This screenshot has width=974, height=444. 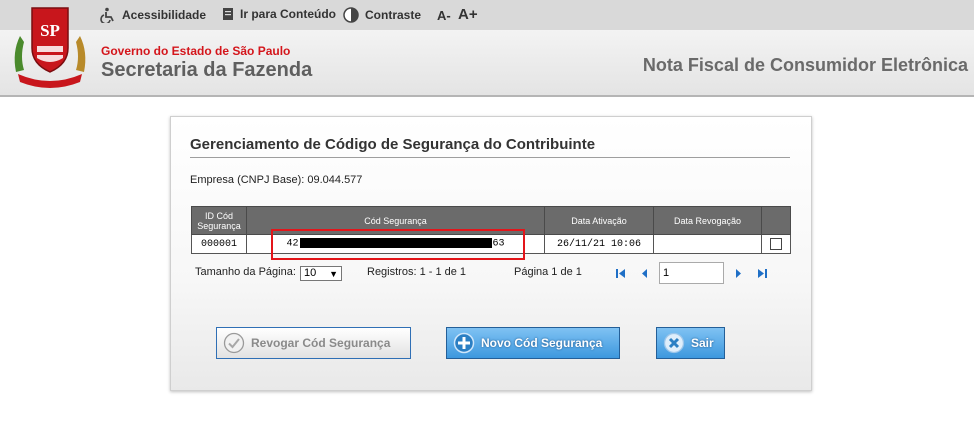 I want to click on skip-to-content-label: Ir para Conteúdo, so click(x=288, y=14).